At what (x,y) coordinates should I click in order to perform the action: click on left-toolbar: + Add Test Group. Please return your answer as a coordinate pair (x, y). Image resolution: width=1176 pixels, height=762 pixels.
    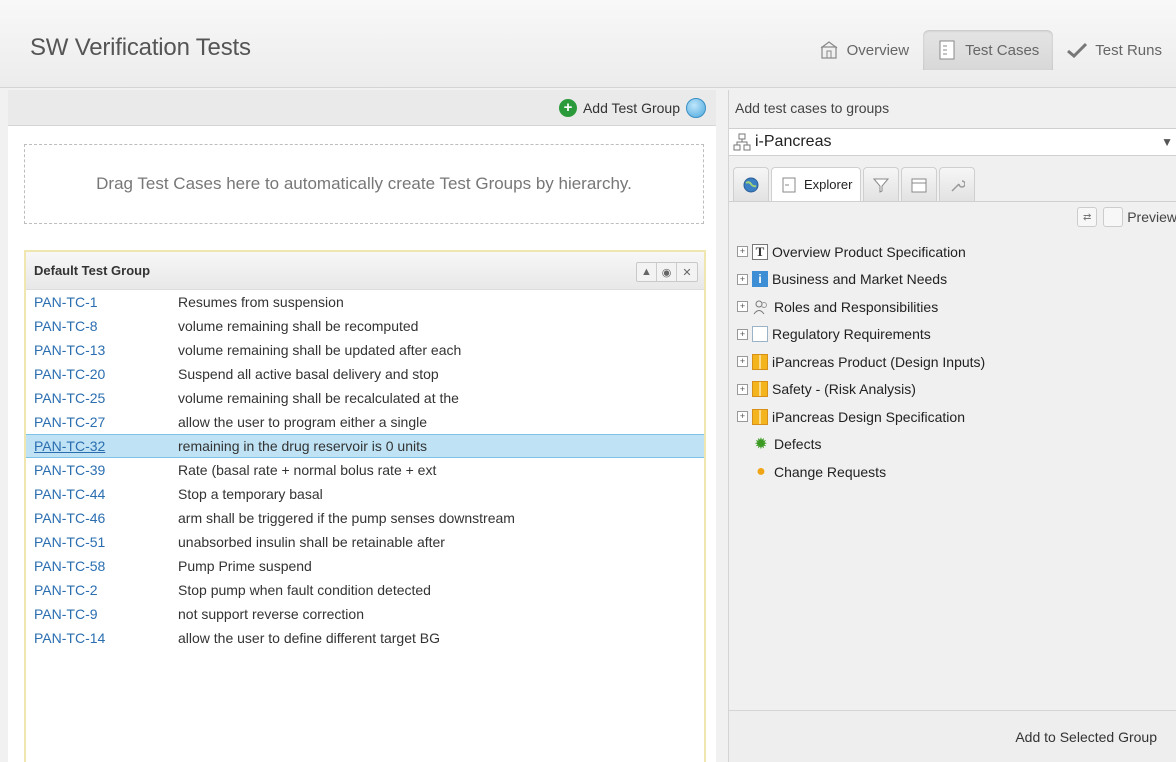
    Looking at the image, I should click on (362, 108).